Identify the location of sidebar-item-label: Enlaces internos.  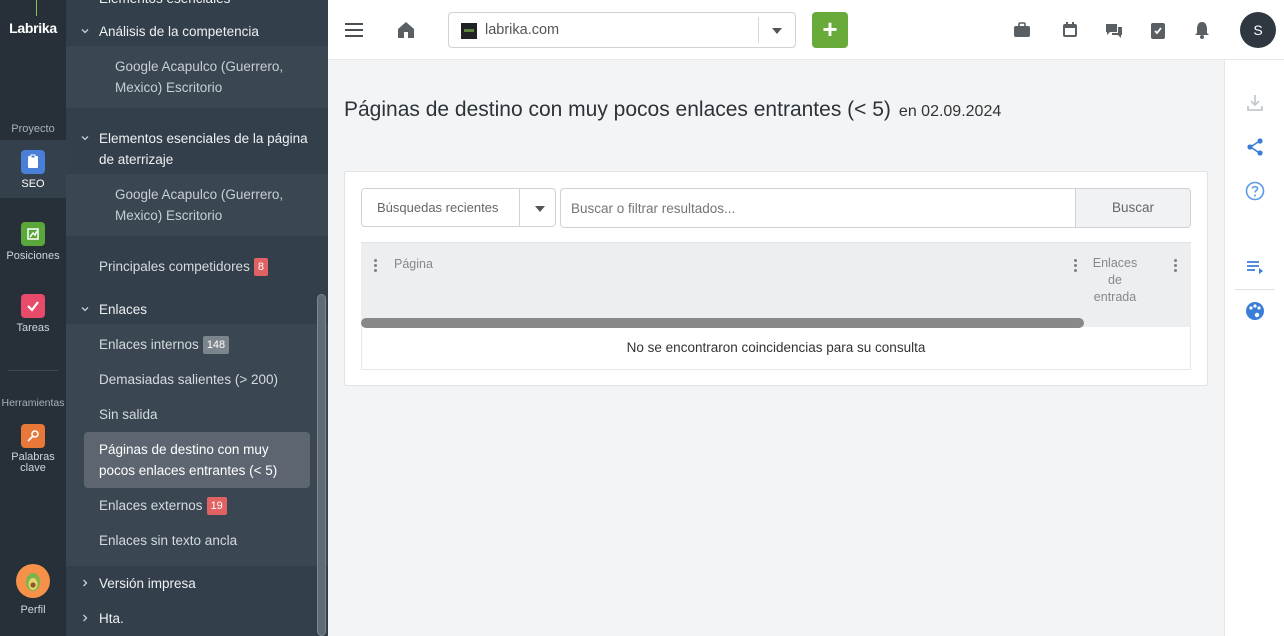
(149, 344).